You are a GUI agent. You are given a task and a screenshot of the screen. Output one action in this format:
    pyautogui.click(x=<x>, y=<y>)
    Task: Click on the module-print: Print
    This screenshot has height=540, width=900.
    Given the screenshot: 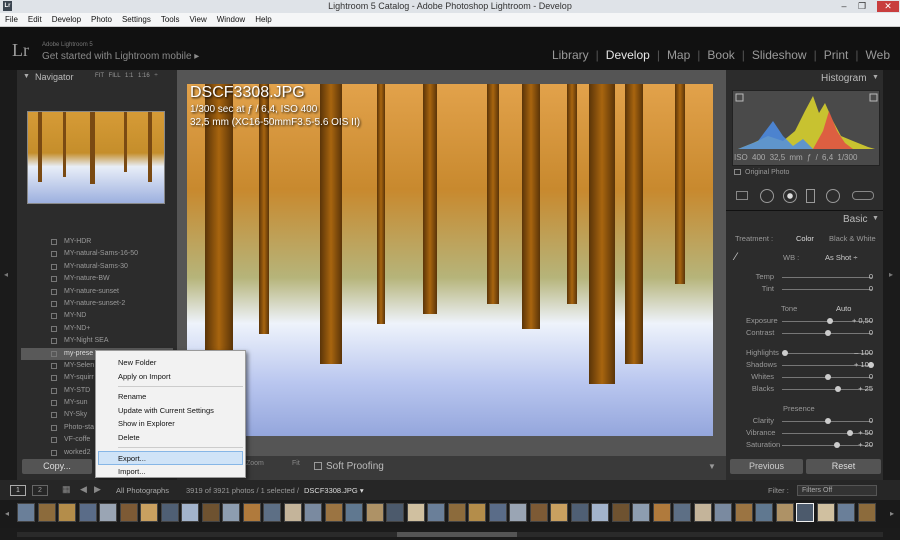 What is the action you would take?
    pyautogui.click(x=836, y=55)
    